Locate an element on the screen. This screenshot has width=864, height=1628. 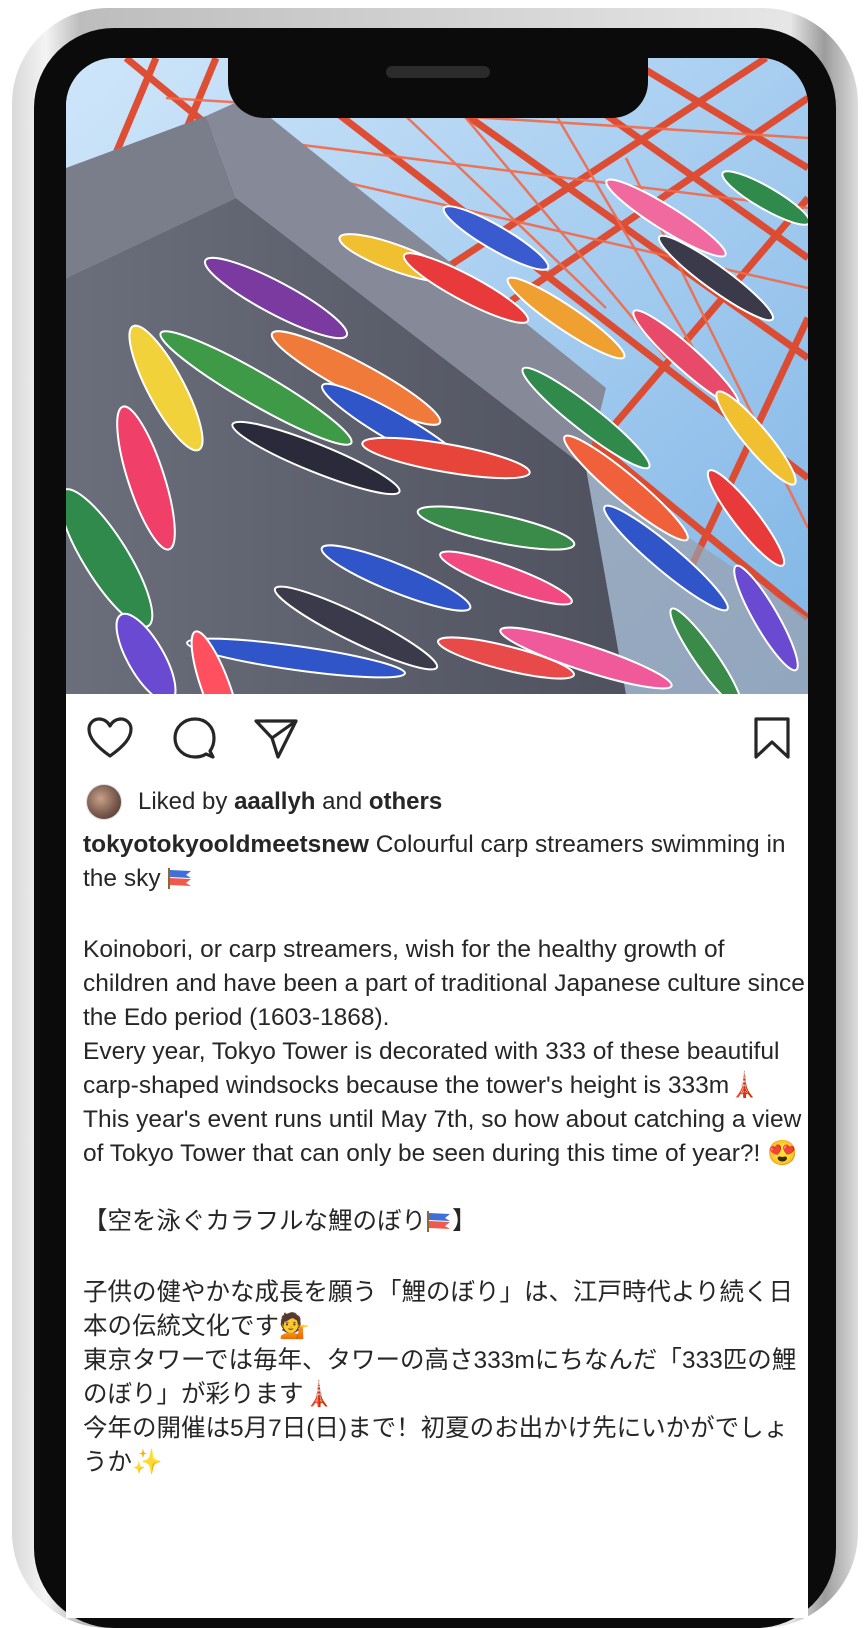
comment-icon is located at coordinates (194, 738).